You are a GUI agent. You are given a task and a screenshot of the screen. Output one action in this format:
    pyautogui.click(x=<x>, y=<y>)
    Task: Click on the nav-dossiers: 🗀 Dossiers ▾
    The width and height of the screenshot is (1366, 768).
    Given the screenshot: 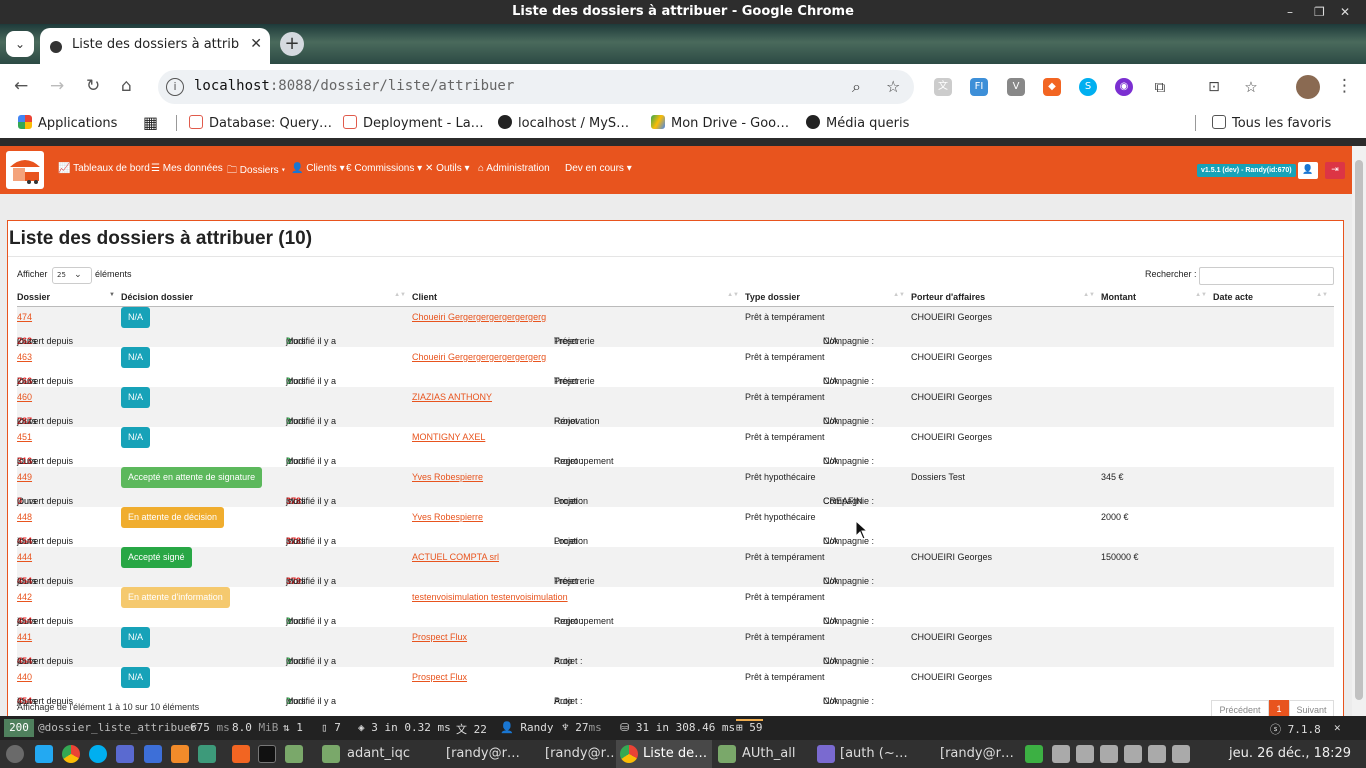 What is the action you would take?
    pyautogui.click(x=256, y=171)
    